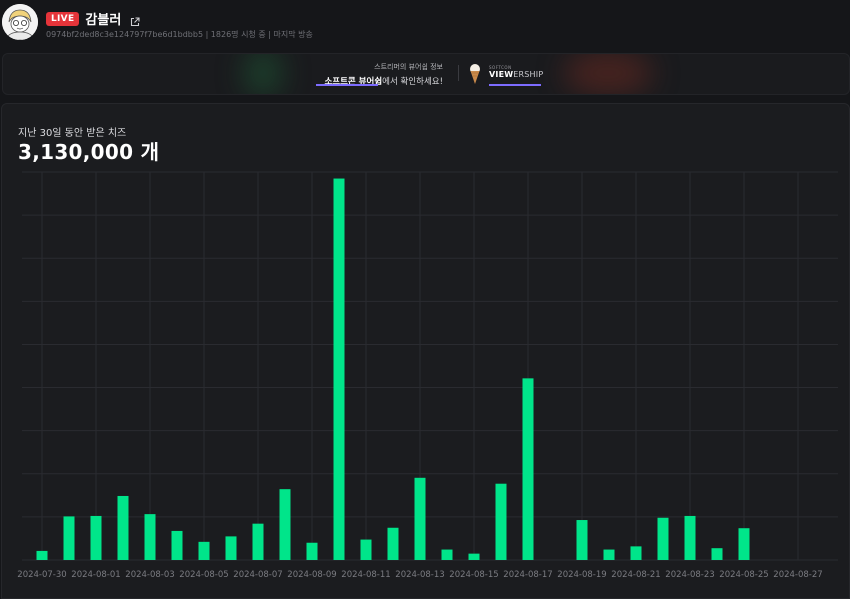  What do you see at coordinates (365, 575) in the screenshot?
I see `x-tick-label: 2024-08-11` at bounding box center [365, 575].